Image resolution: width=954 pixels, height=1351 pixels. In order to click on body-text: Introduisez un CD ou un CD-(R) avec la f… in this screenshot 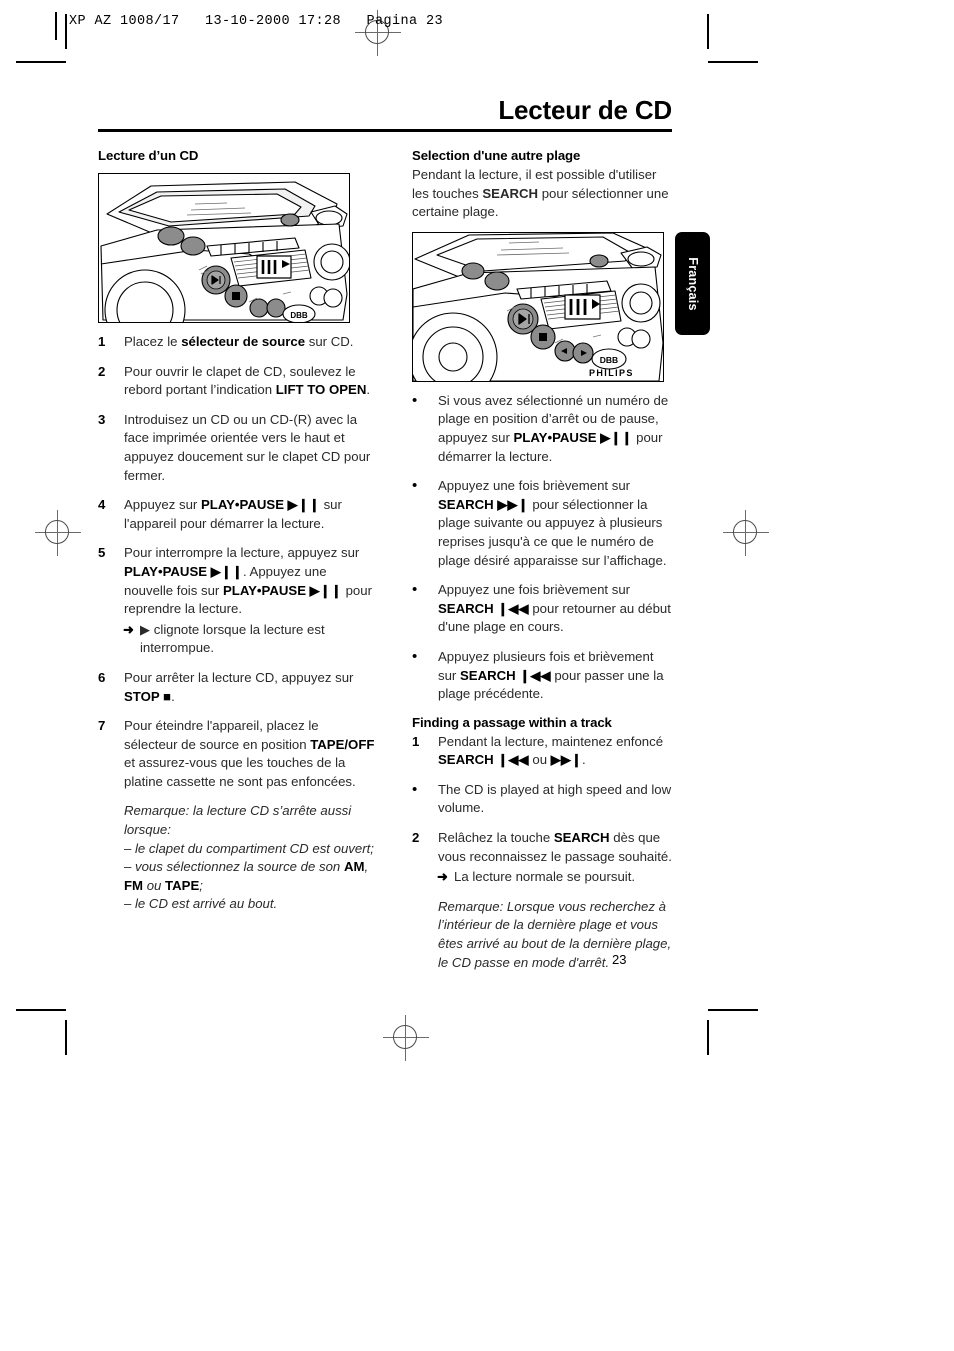, I will do `click(247, 447)`.